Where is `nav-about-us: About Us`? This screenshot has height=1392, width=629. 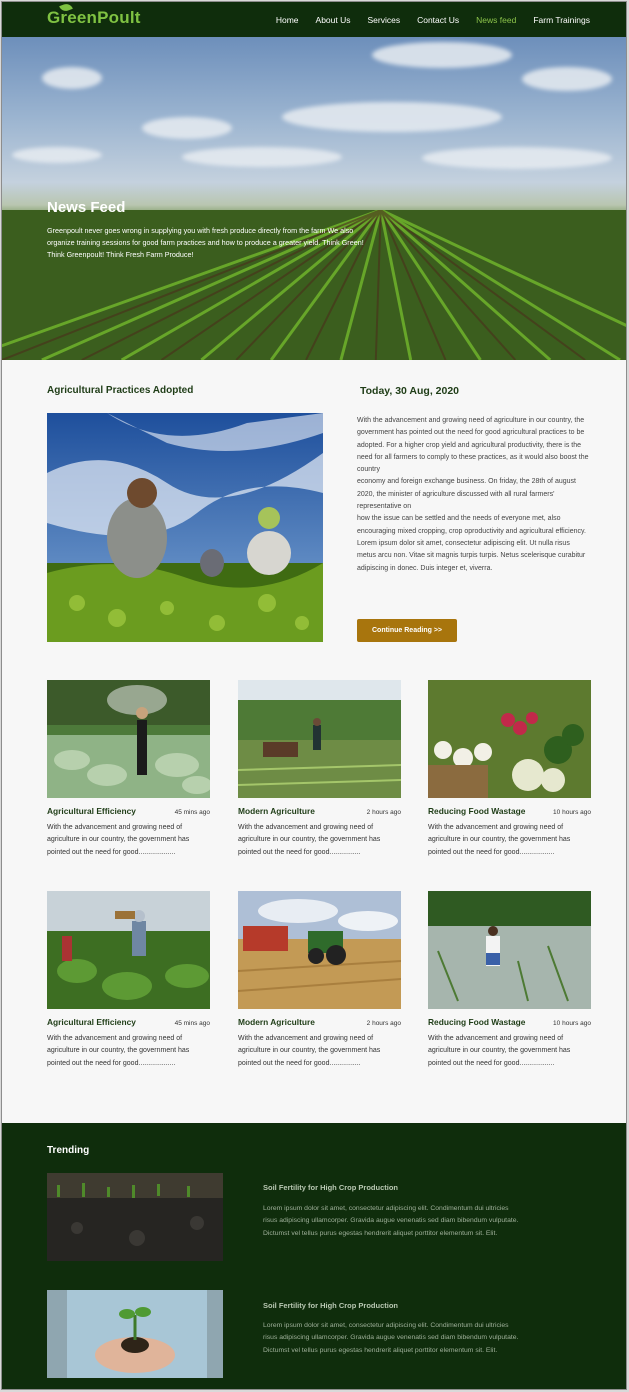
nav-about-us: About Us is located at coordinates (333, 20).